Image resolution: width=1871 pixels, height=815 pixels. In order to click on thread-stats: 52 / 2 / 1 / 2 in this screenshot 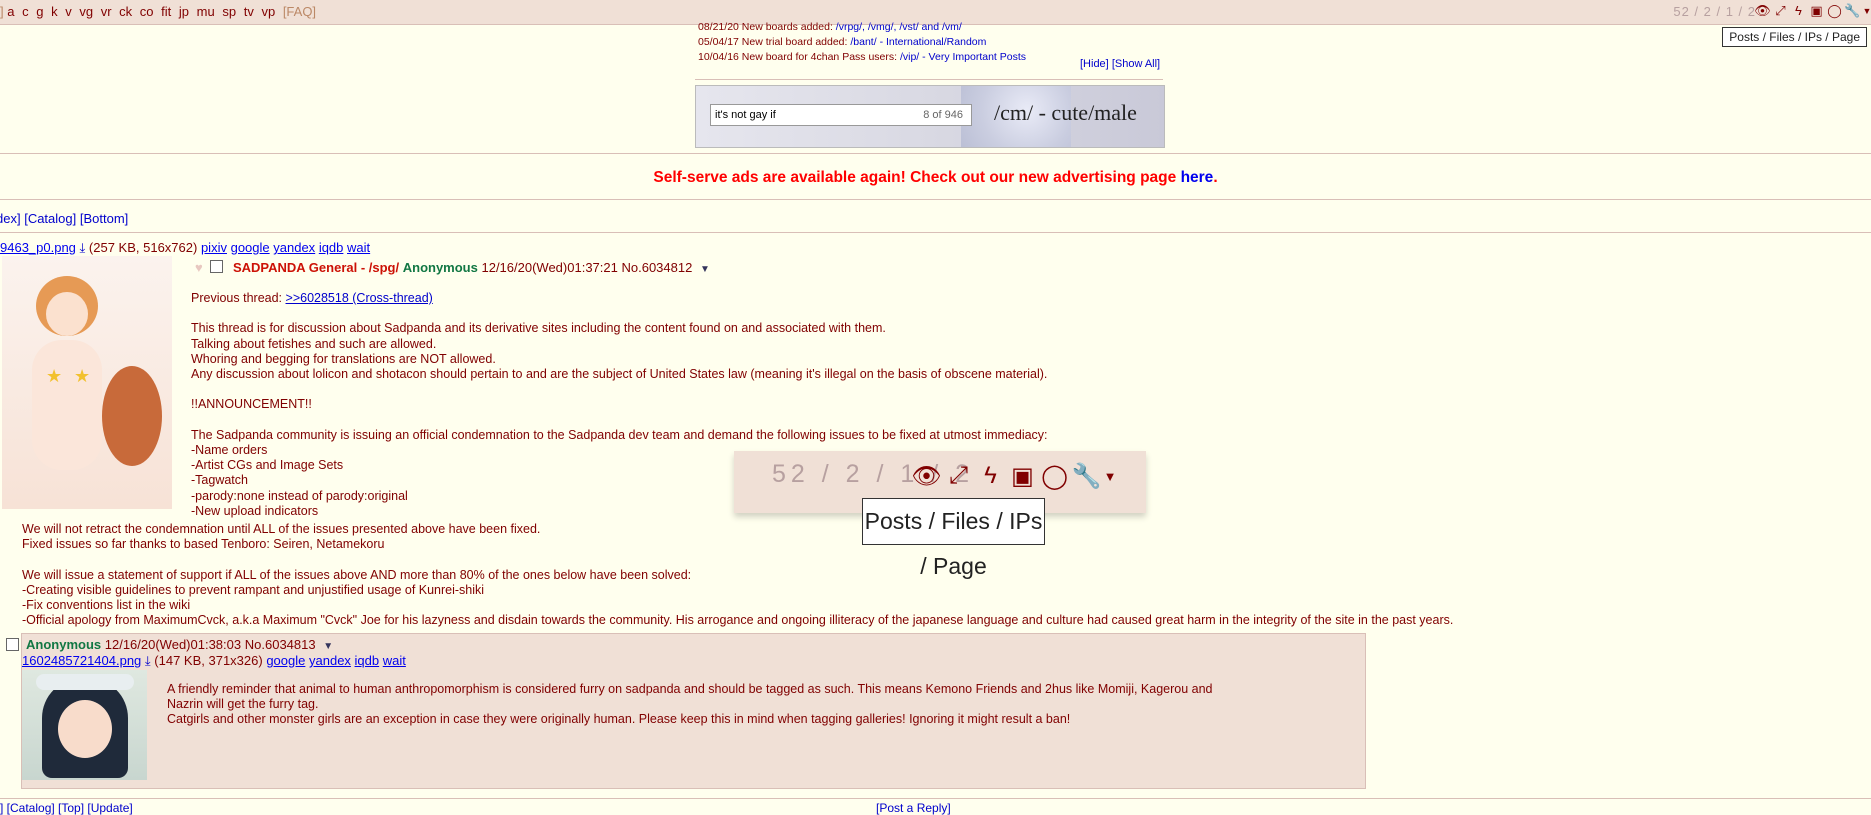, I will do `click(1714, 11)`.